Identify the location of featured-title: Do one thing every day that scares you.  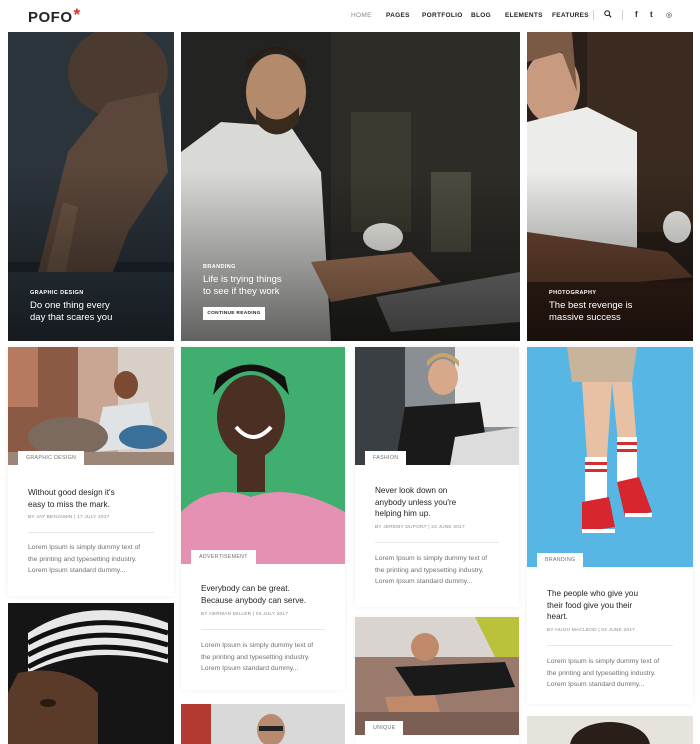
(71, 312).